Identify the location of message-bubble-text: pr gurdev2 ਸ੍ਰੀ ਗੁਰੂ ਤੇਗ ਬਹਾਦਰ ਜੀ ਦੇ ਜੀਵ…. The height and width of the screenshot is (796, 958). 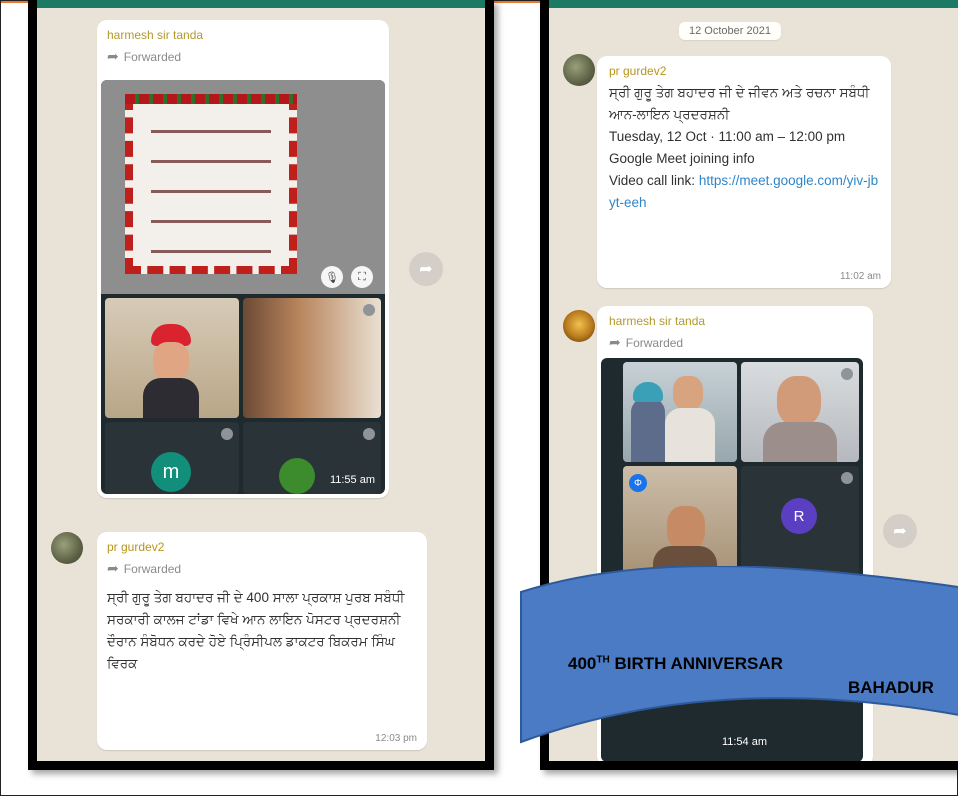
(744, 172).